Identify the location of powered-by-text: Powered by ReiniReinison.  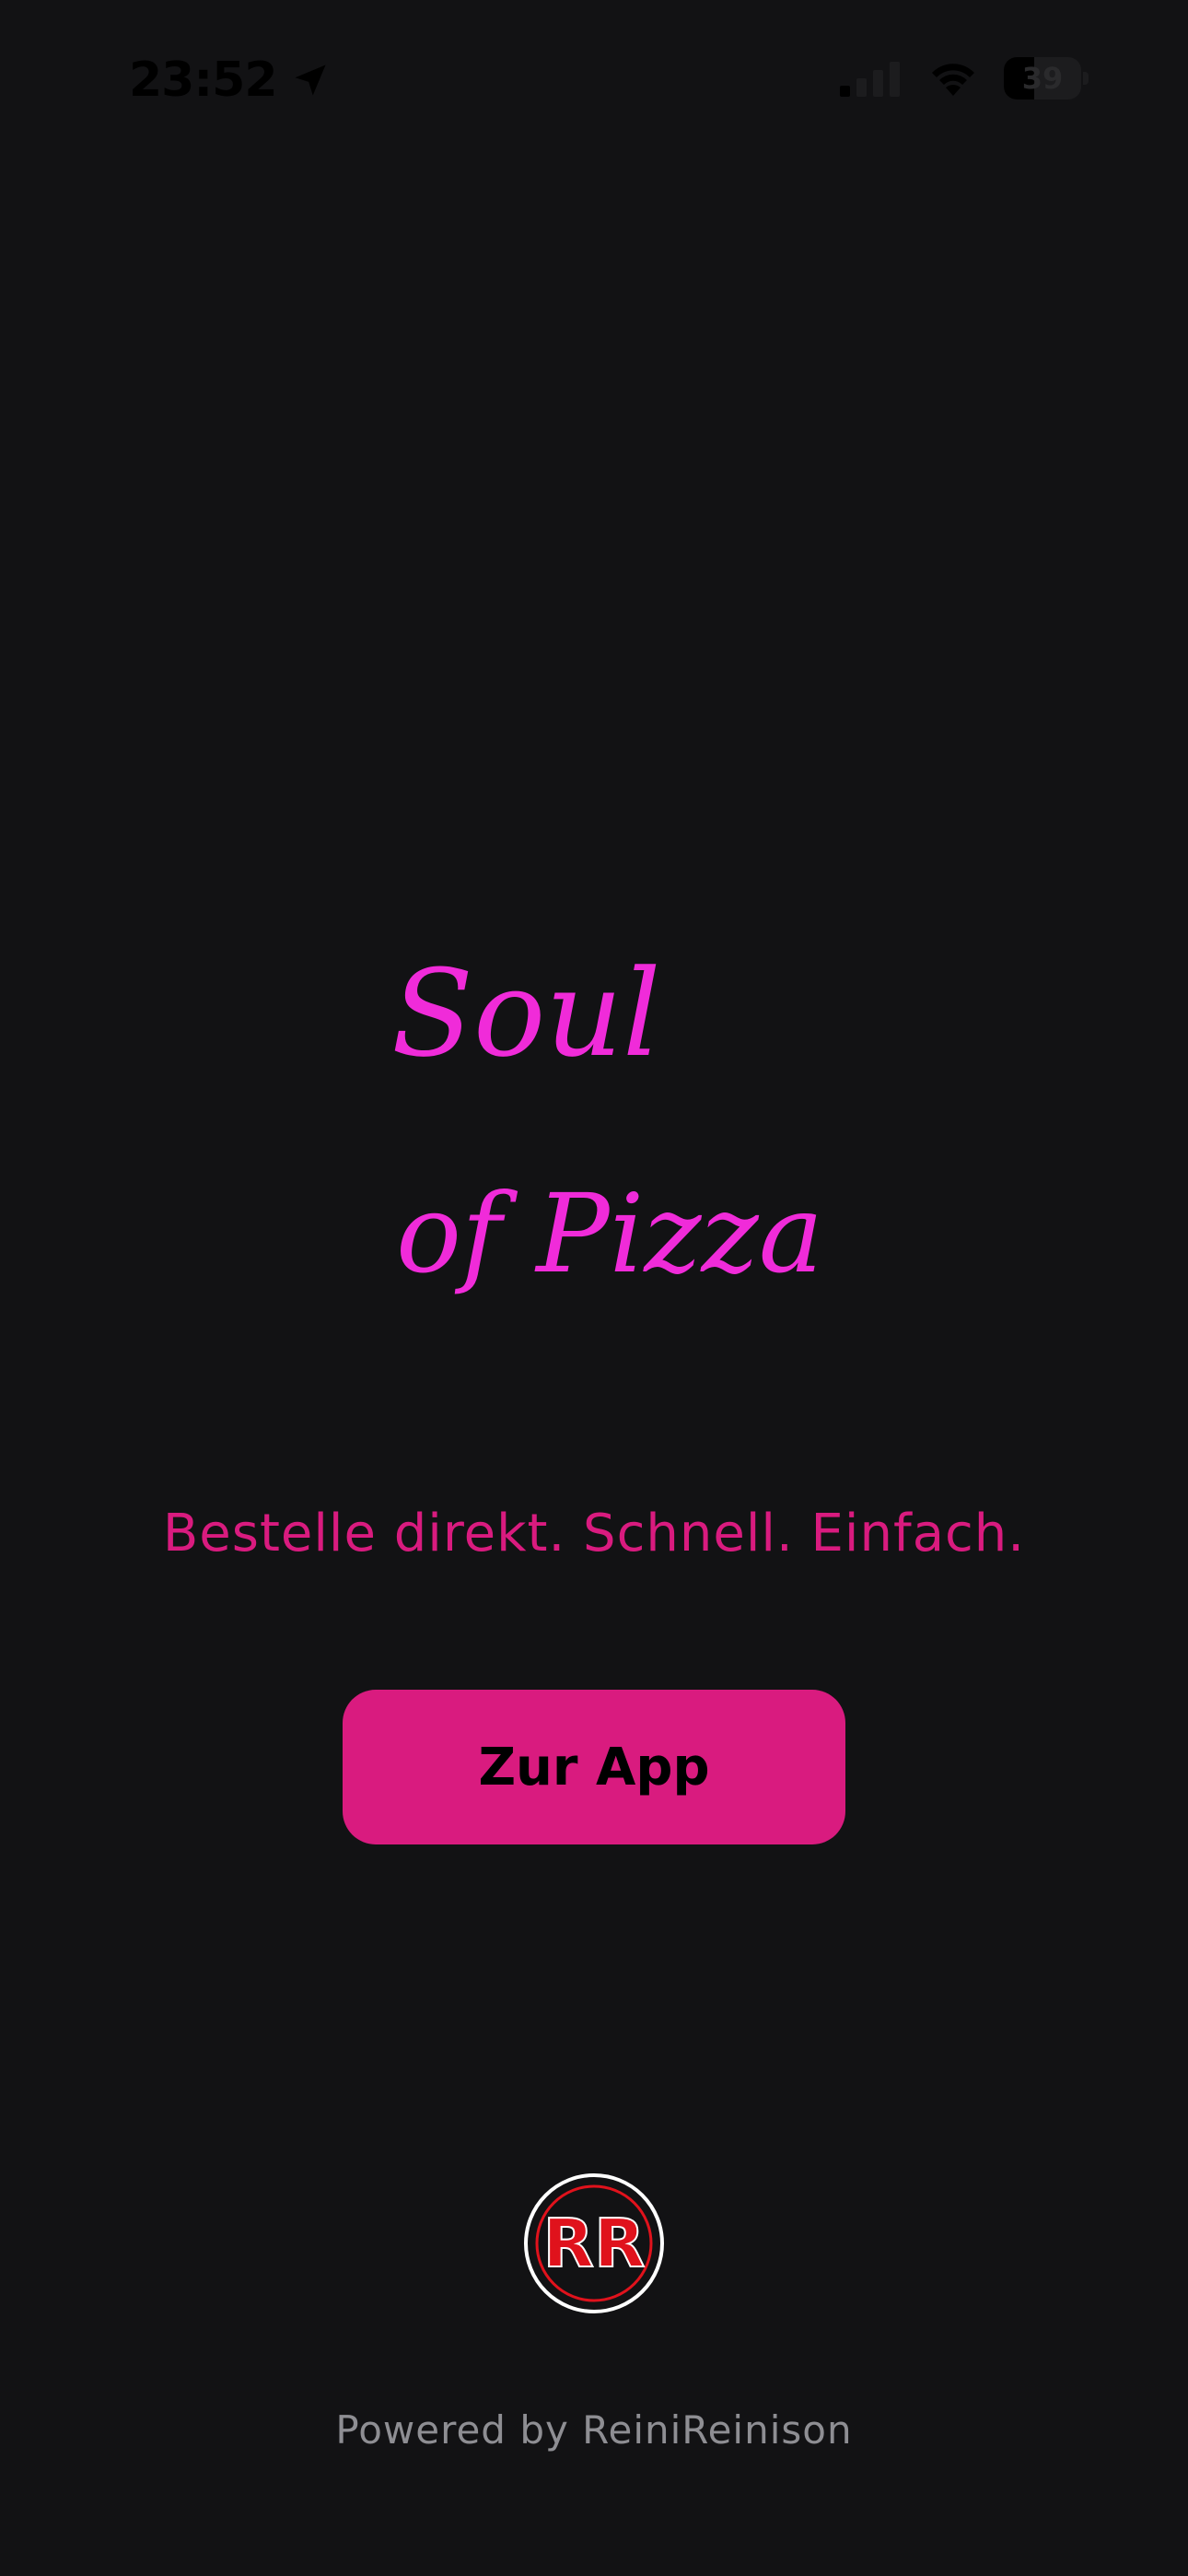
(594, 2430).